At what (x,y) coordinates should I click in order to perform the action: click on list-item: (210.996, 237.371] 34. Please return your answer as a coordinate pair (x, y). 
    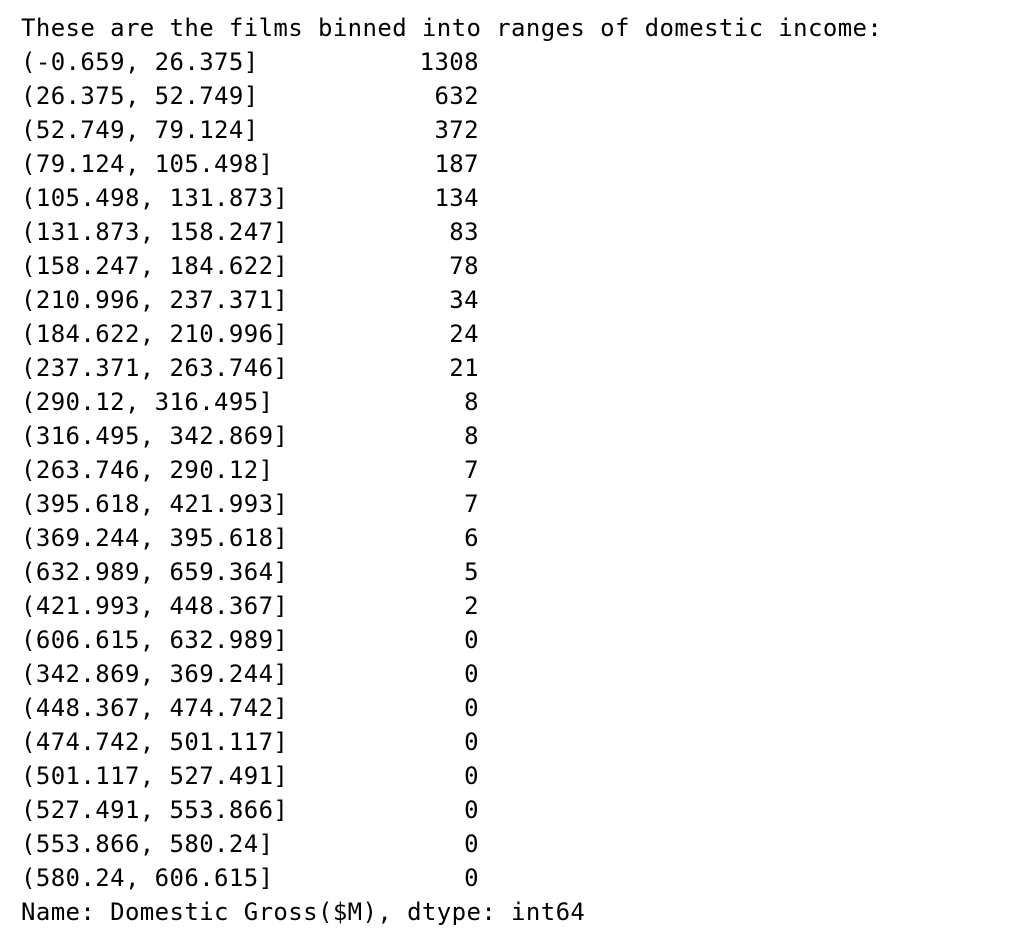
    Looking at the image, I should click on (516, 300).